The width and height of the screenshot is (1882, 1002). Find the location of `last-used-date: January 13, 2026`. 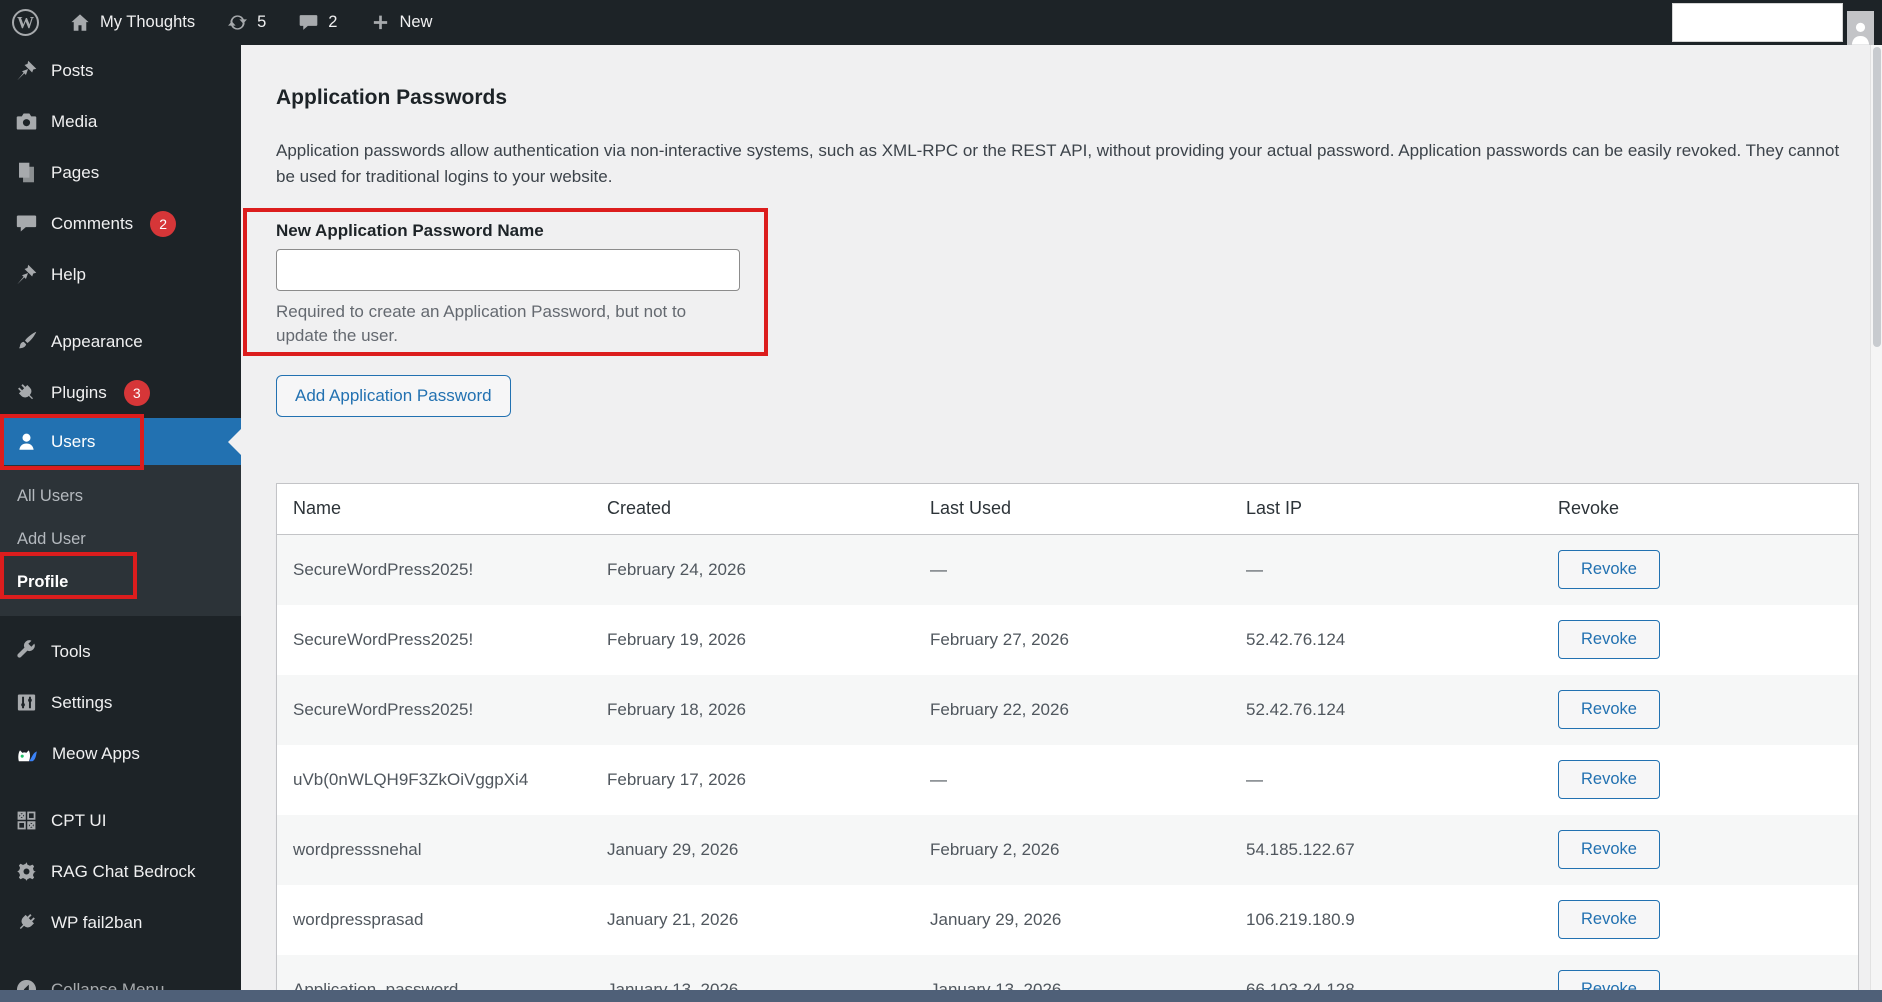

last-used-date: January 13, 2026 is located at coordinates (996, 984).